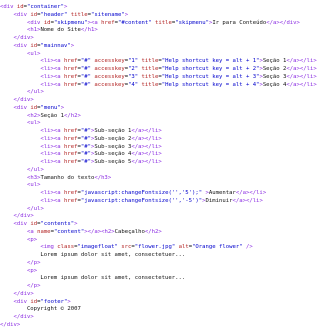  I want to click on code-line: <h2>Seção 1</h2>, so click(53, 115).